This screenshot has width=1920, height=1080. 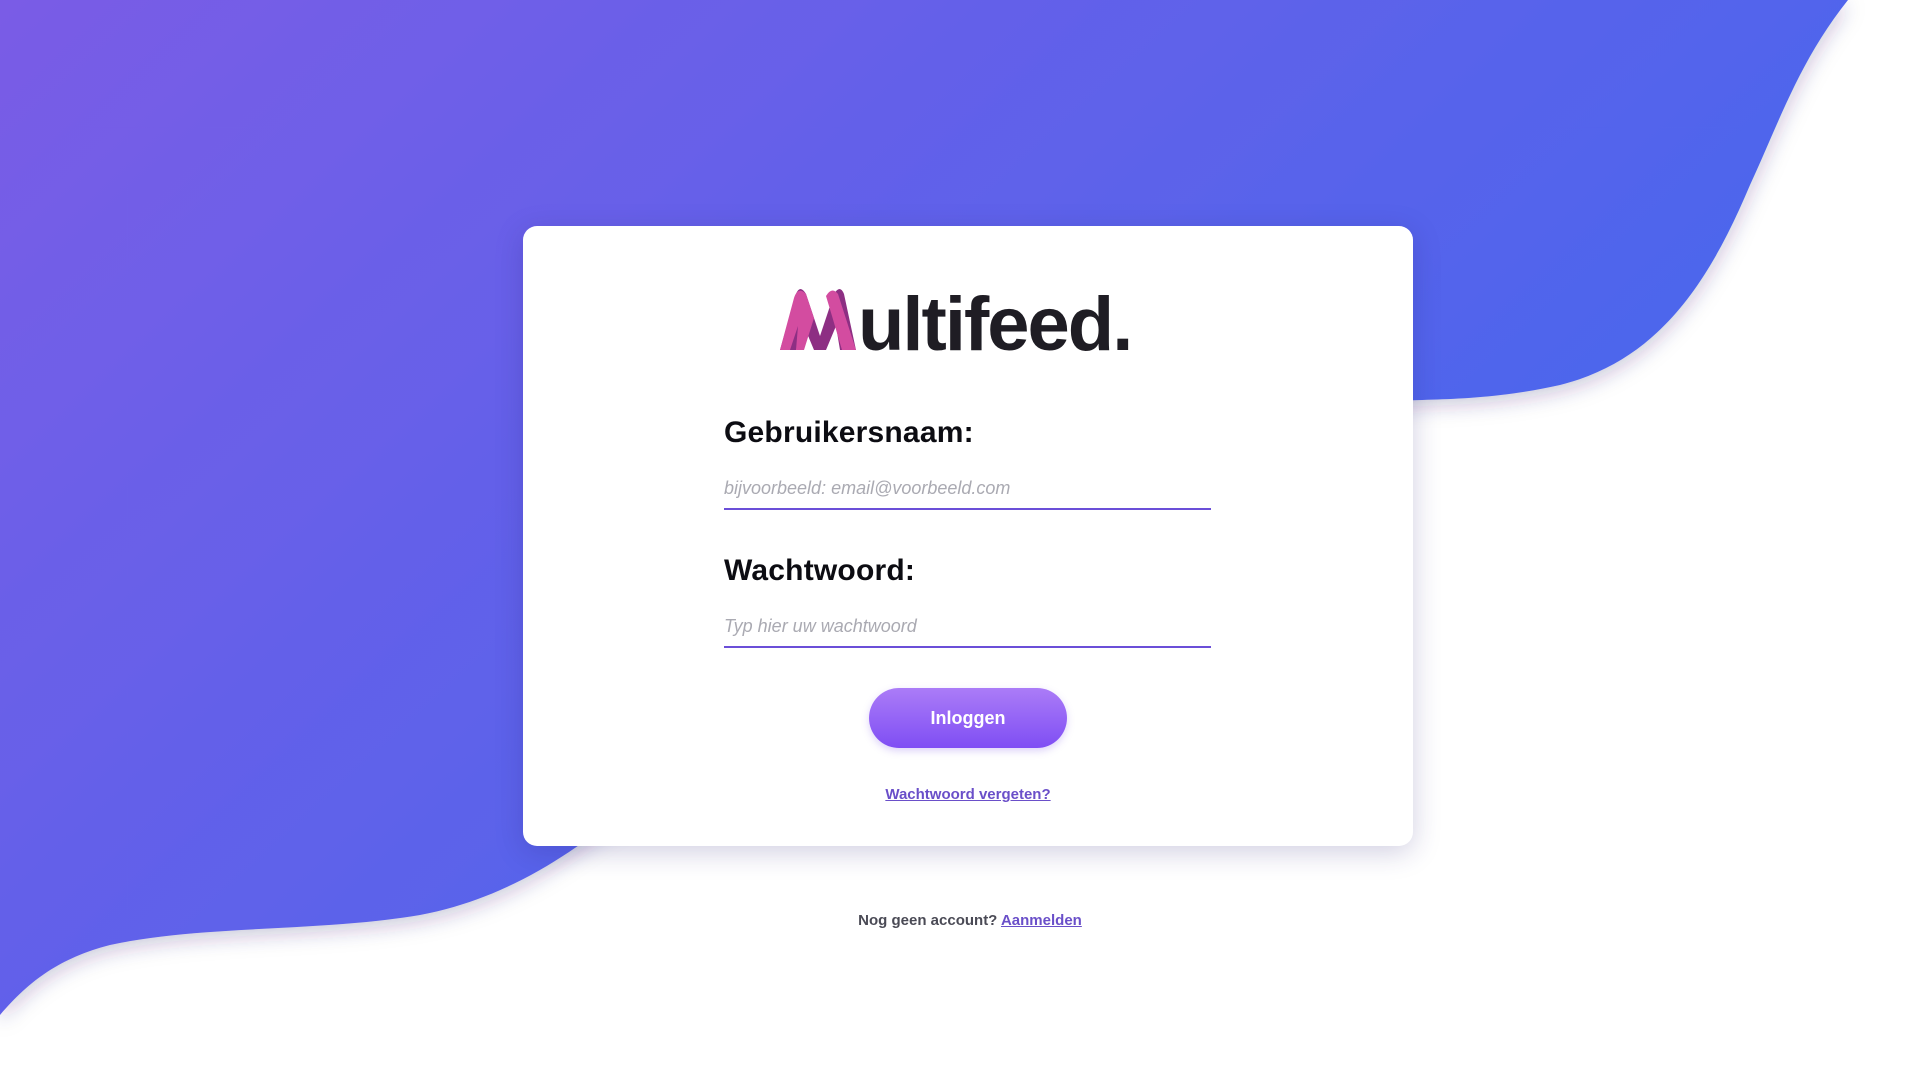 I want to click on forgot-password-link: Wachtwoord vergeten?, so click(x=968, y=794).